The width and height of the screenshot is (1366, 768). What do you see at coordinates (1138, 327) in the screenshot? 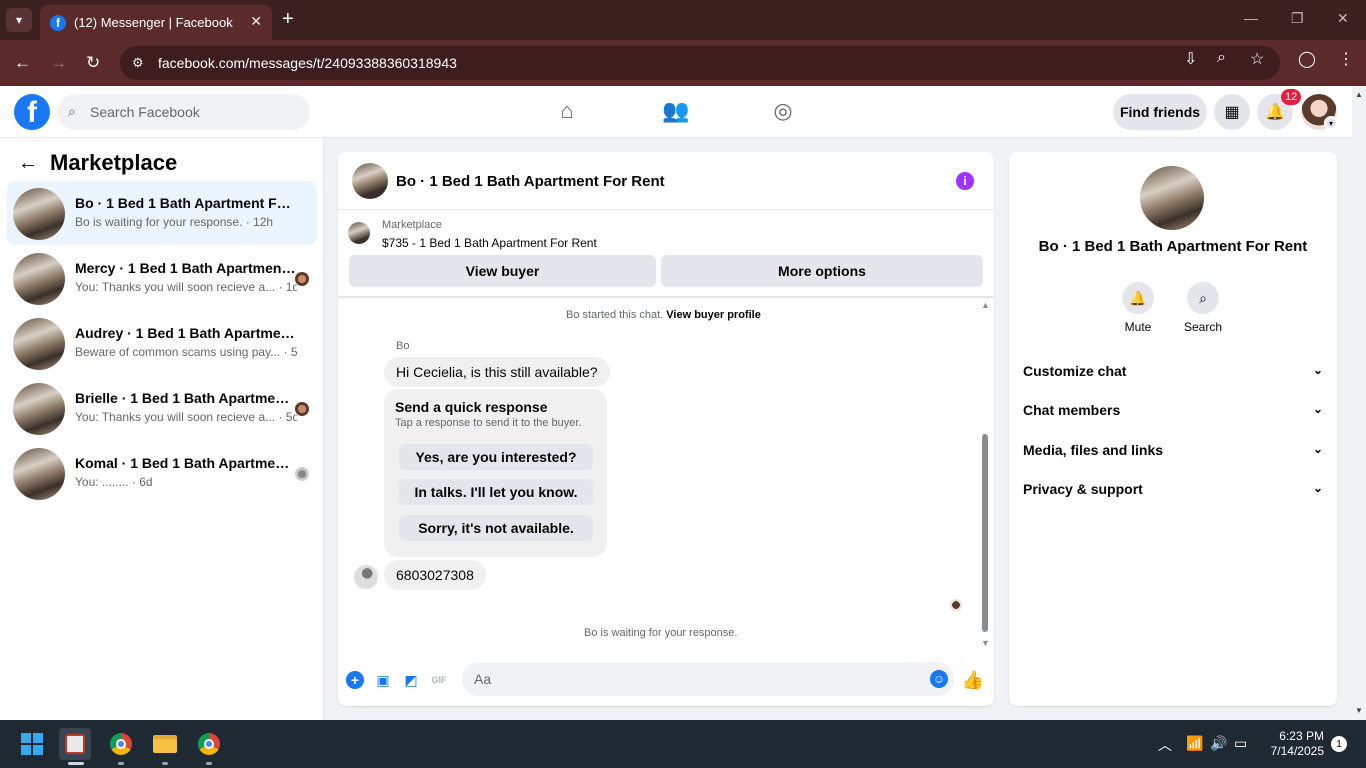
I see `mute-label: Mute` at bounding box center [1138, 327].